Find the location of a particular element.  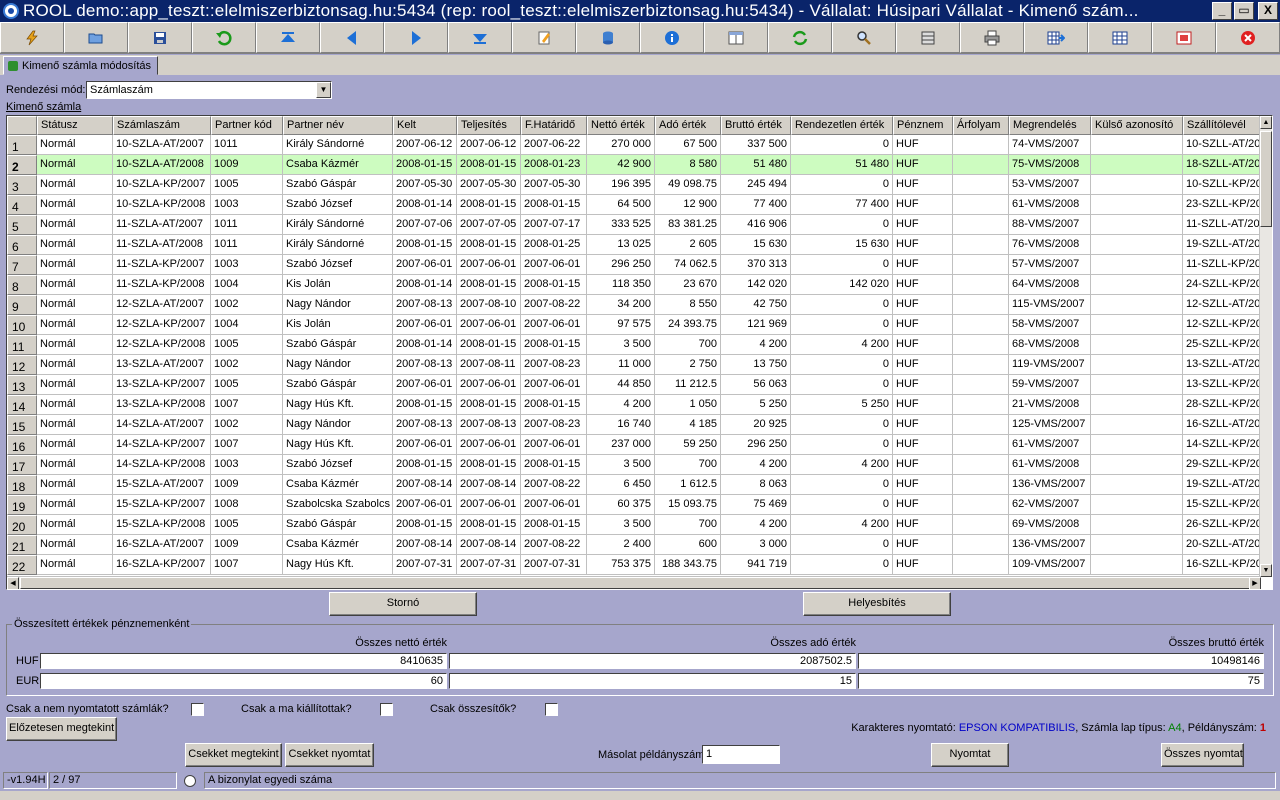

row-number: 7 is located at coordinates (22, 265).